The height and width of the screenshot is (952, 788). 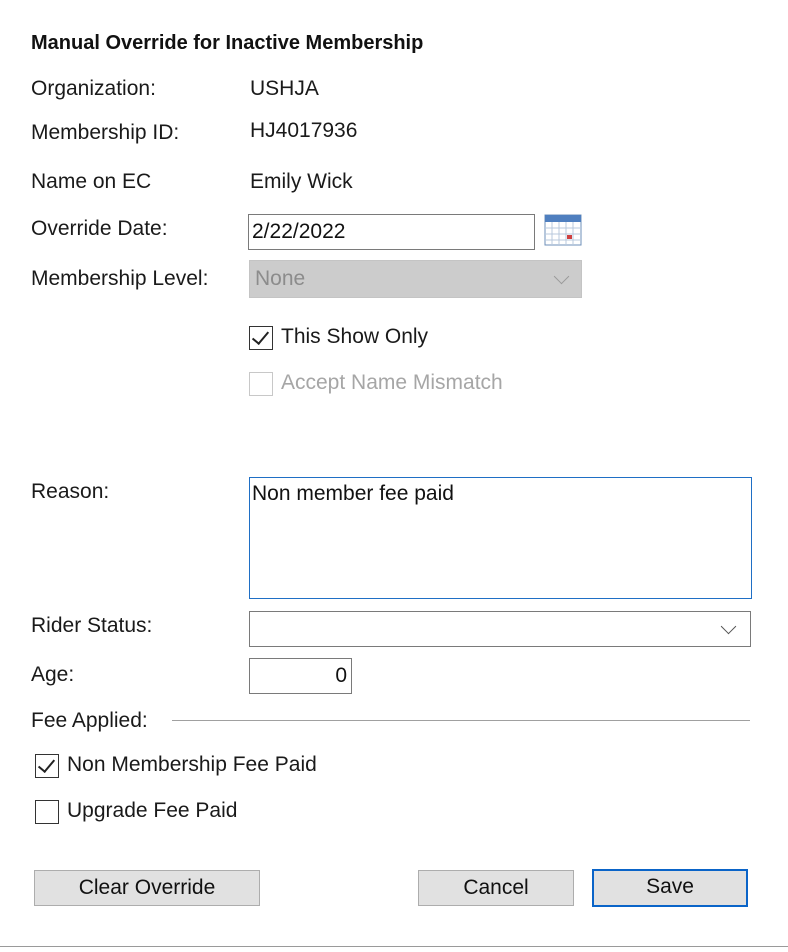 I want to click on fee-applied-label: Fee Applied:, so click(x=89, y=720).